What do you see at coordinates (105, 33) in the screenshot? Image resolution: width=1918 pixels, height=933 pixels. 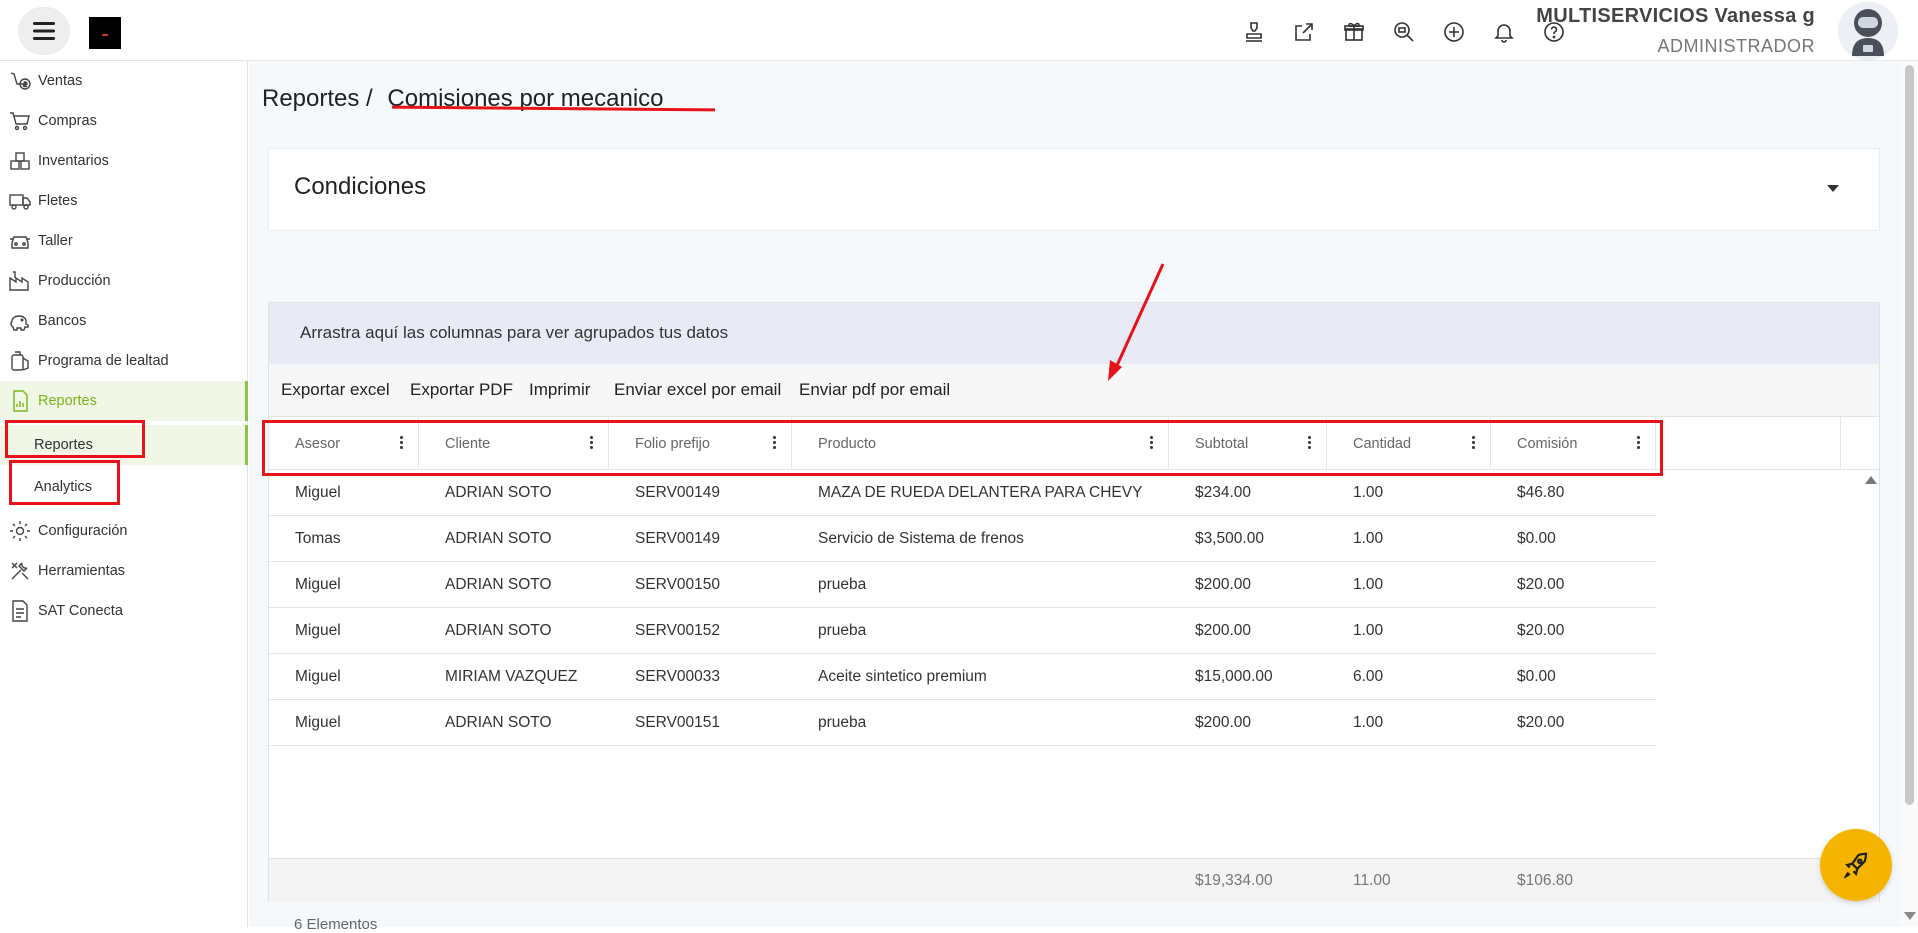 I see `app-logo` at bounding box center [105, 33].